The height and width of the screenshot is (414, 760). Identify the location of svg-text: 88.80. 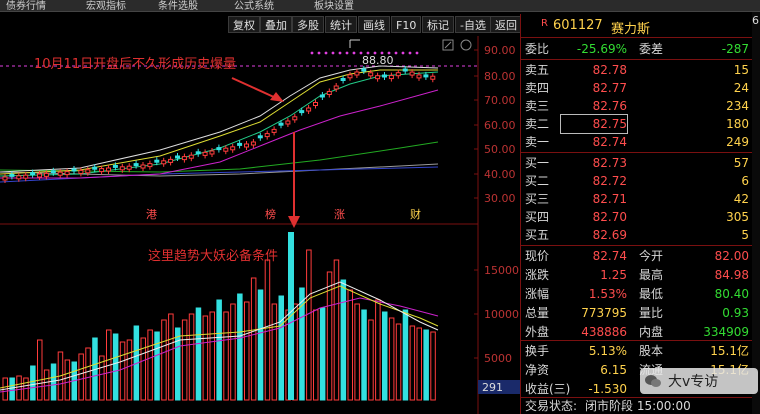
(378, 60).